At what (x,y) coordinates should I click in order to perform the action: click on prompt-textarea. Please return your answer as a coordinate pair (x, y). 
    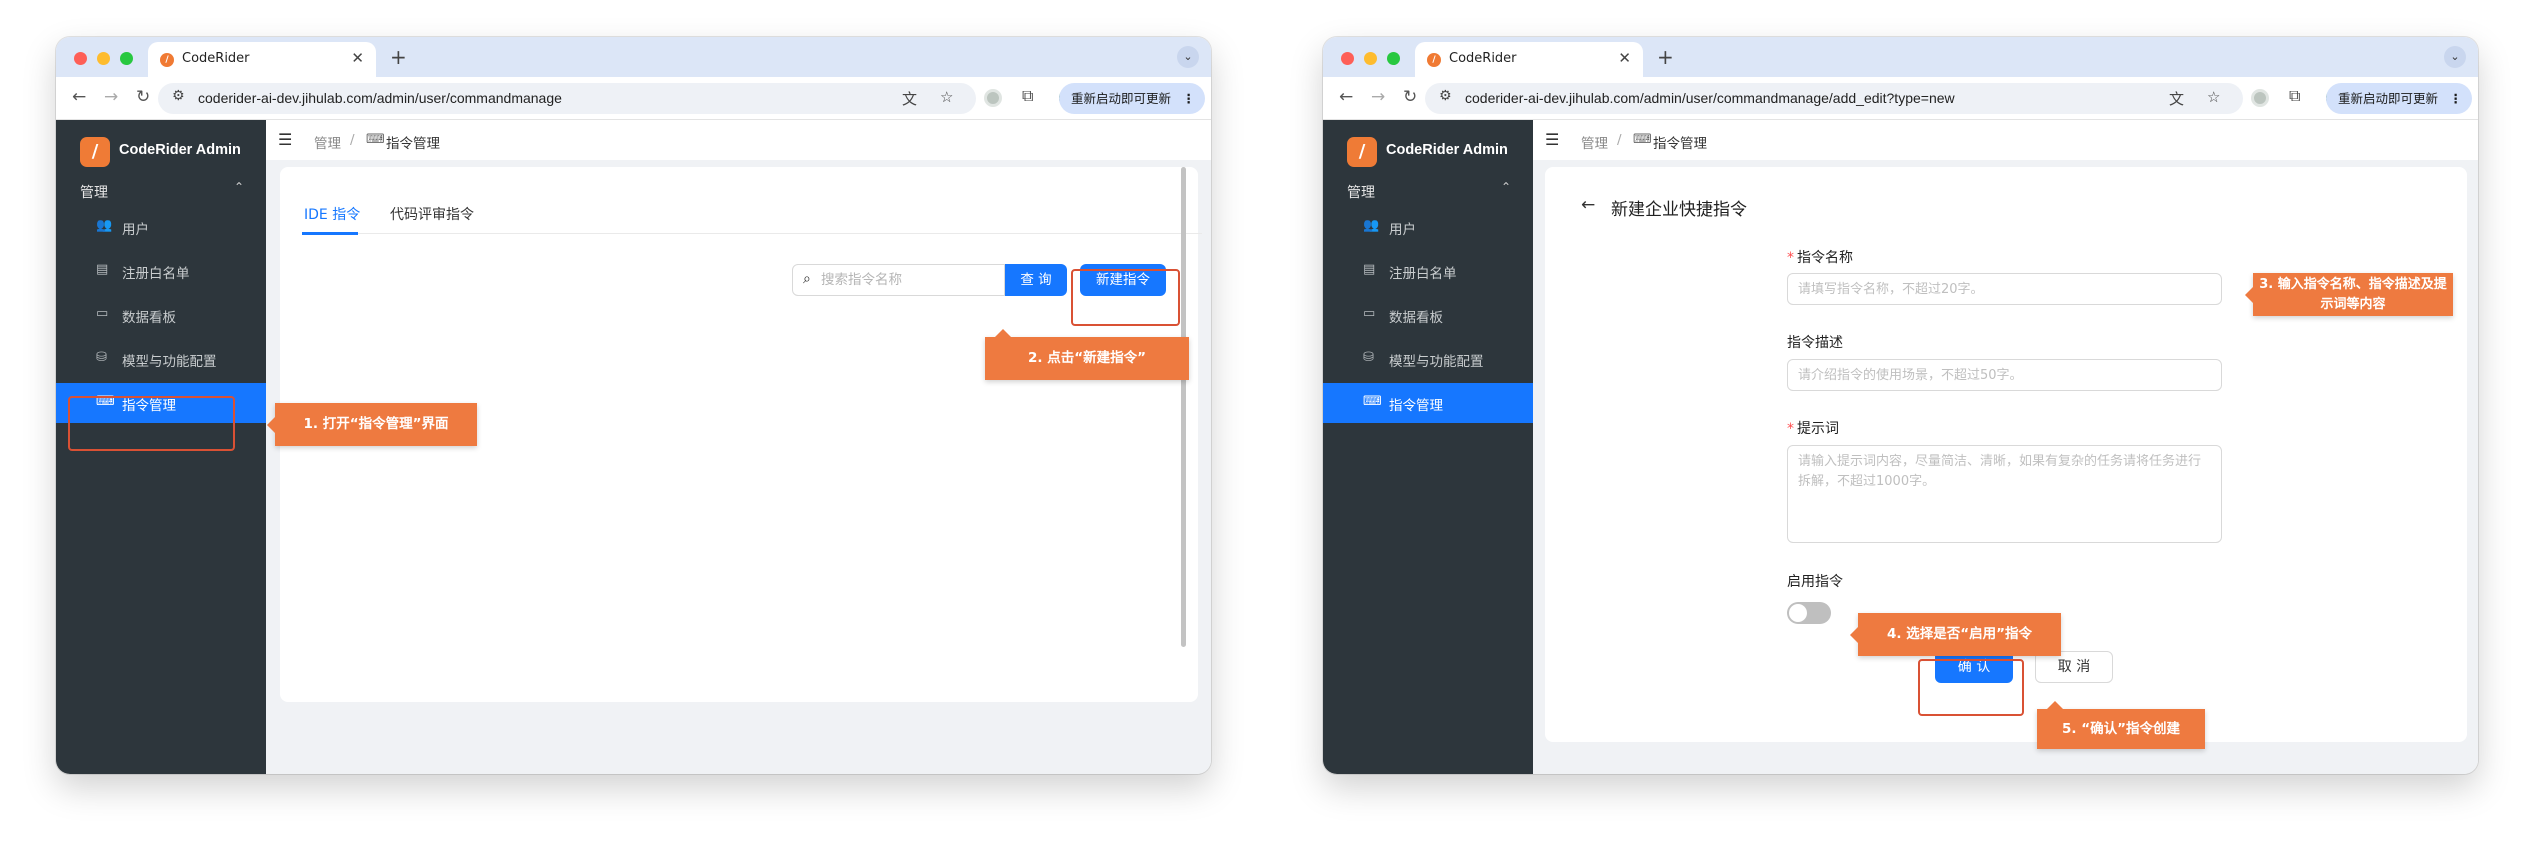
    Looking at the image, I should click on (2004, 494).